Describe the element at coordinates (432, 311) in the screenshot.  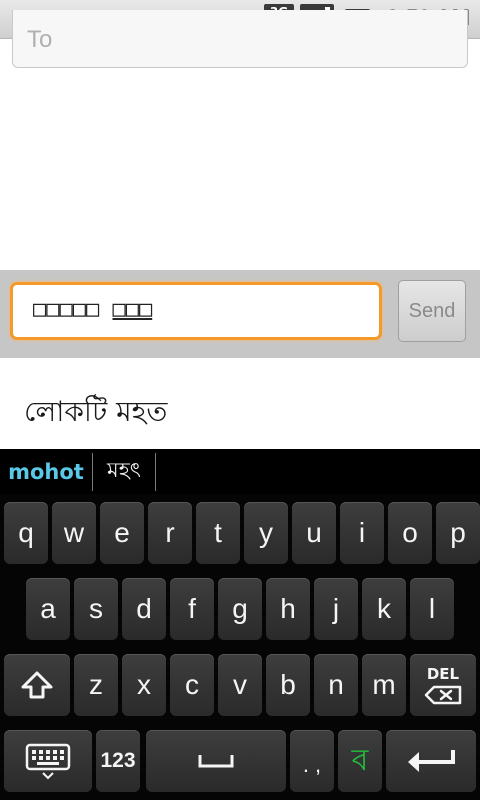
I see `send-button: Send` at that location.